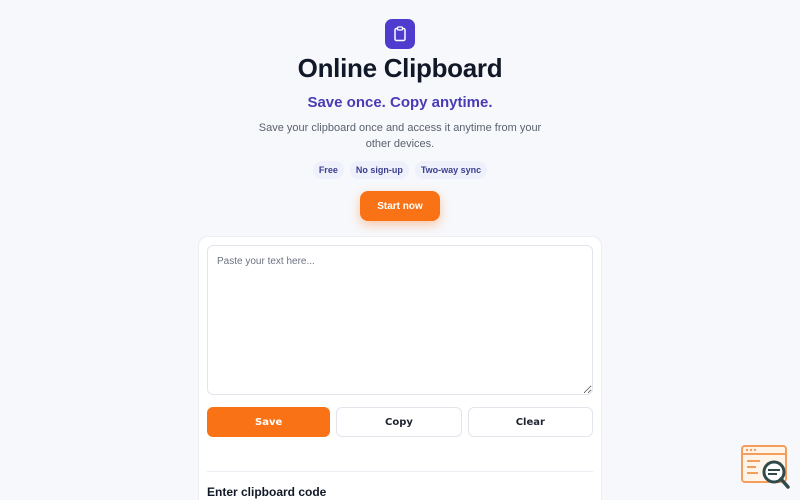 The height and width of the screenshot is (500, 800). What do you see at coordinates (400, 320) in the screenshot?
I see `clipboard-text-input` at bounding box center [400, 320].